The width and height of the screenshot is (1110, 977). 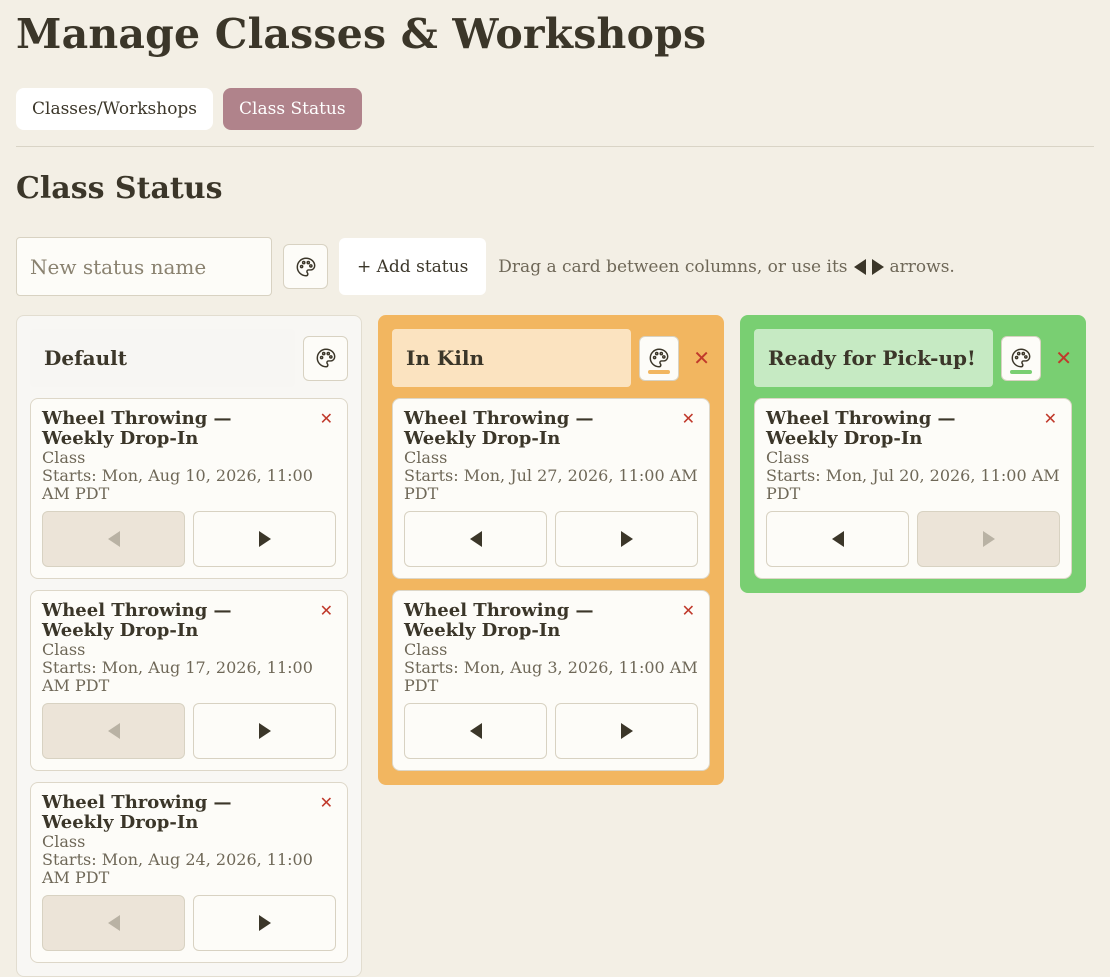 I want to click on page-title: Manage Classes & Workshops, so click(x=361, y=34).